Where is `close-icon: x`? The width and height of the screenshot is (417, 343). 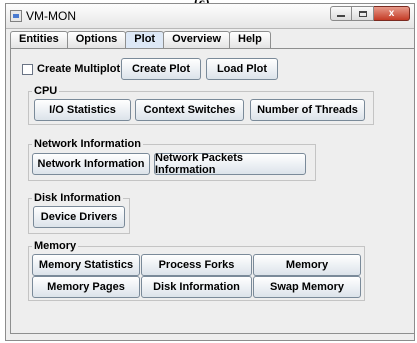 close-icon: x is located at coordinates (391, 13).